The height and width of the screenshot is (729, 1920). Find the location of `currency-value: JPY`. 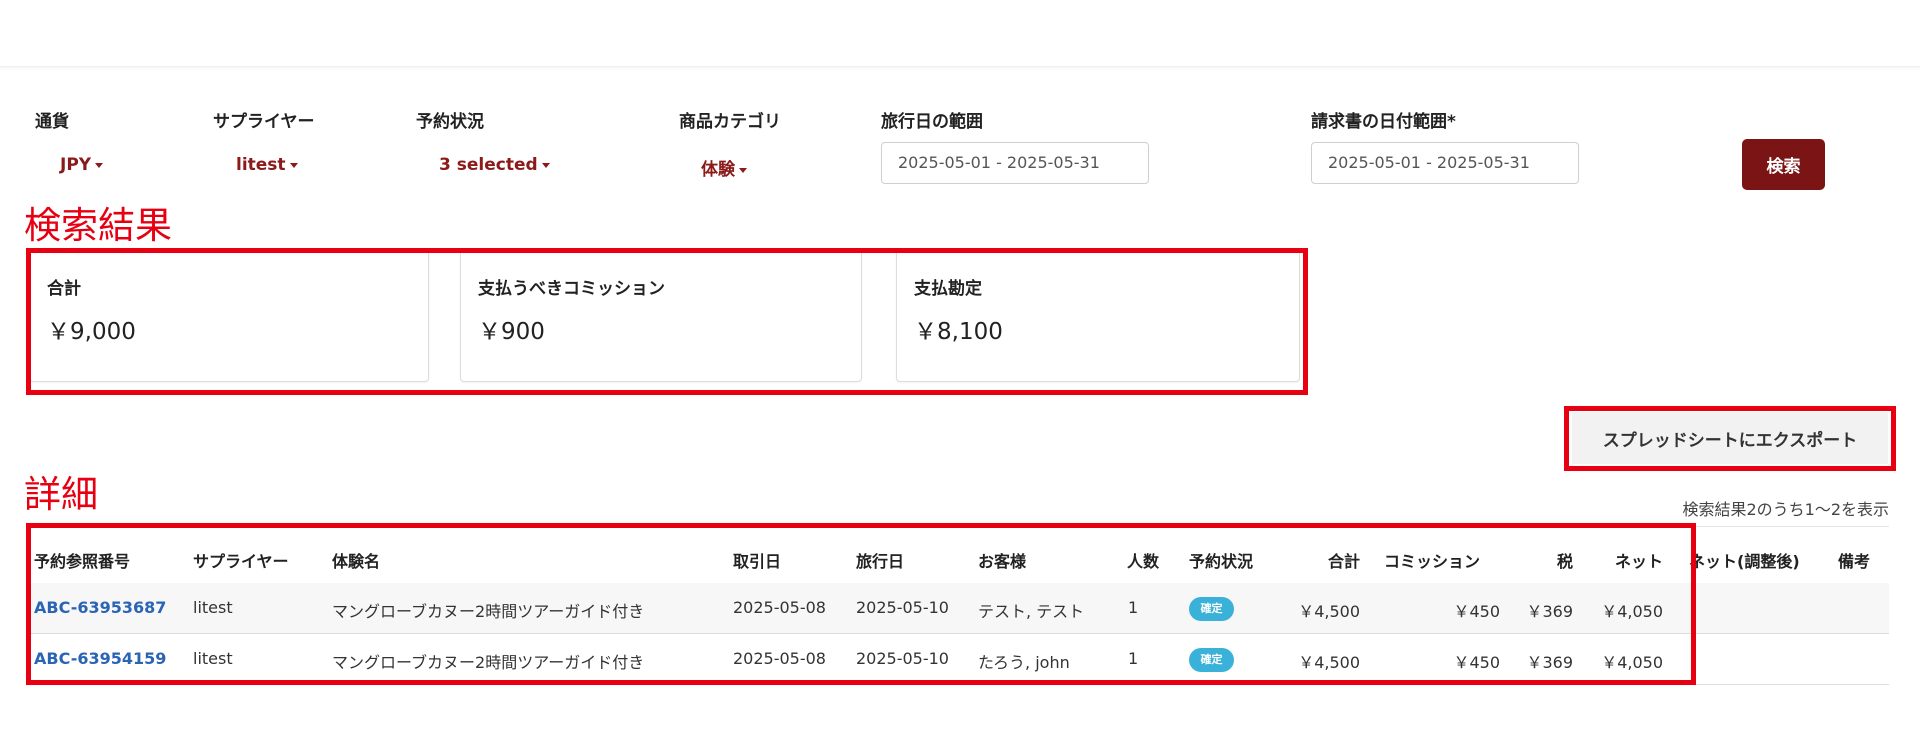

currency-value: JPY is located at coordinates (76, 165).